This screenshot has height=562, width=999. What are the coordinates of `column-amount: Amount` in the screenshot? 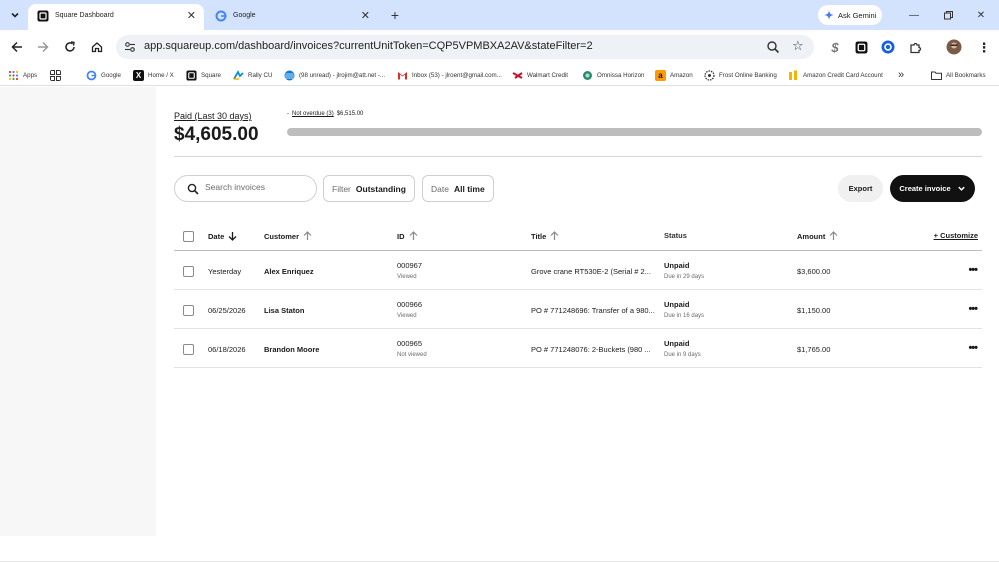 It's located at (817, 236).